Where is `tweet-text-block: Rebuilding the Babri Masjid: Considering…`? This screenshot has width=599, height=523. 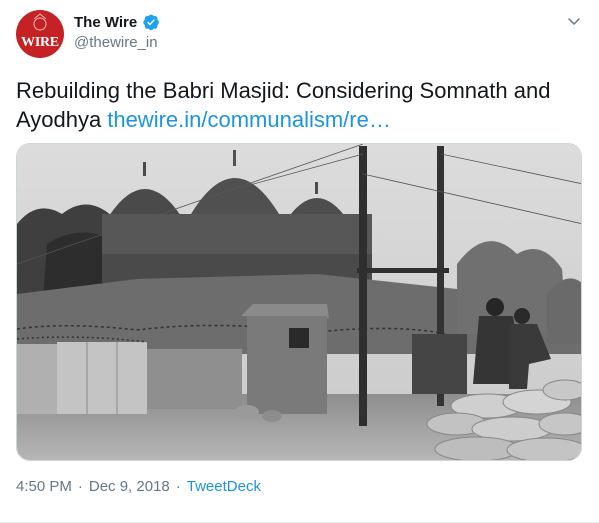 tweet-text-block: Rebuilding the Babri Masjid: Considering… is located at coordinates (301, 105).